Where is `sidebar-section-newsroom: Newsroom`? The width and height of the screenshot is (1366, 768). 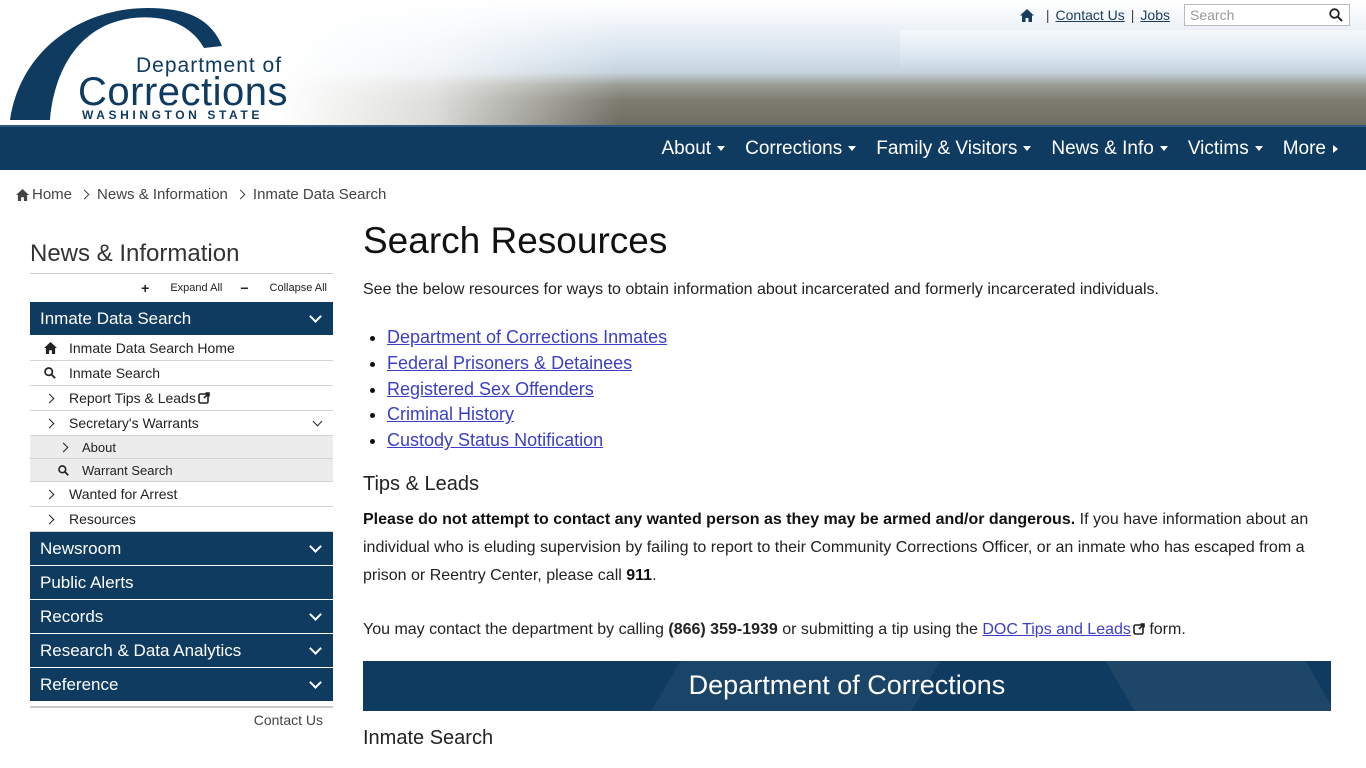
sidebar-section-newsroom: Newsroom is located at coordinates (181, 549).